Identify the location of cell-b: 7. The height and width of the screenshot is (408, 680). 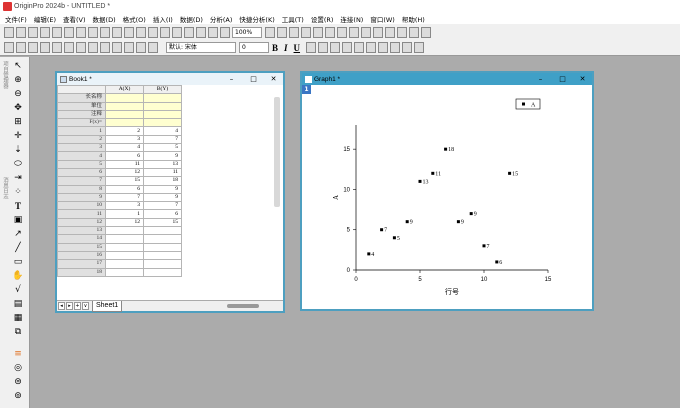
(162, 139).